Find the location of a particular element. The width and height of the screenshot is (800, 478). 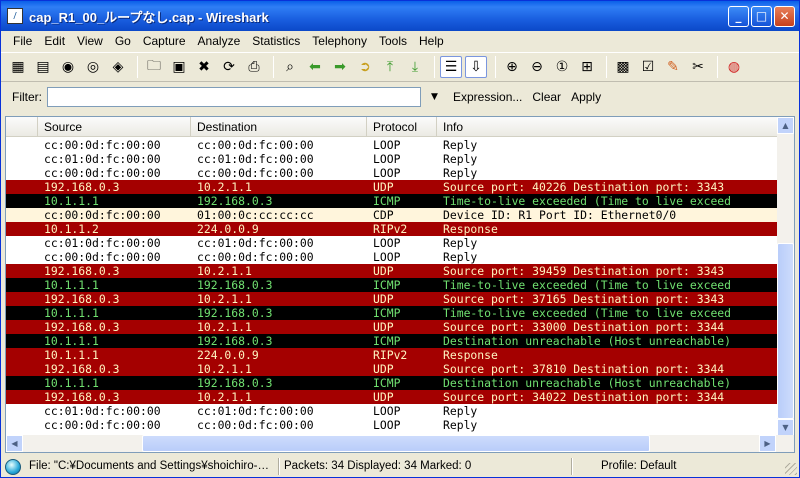

status-profile: Profile: Default is located at coordinates (679, 466).